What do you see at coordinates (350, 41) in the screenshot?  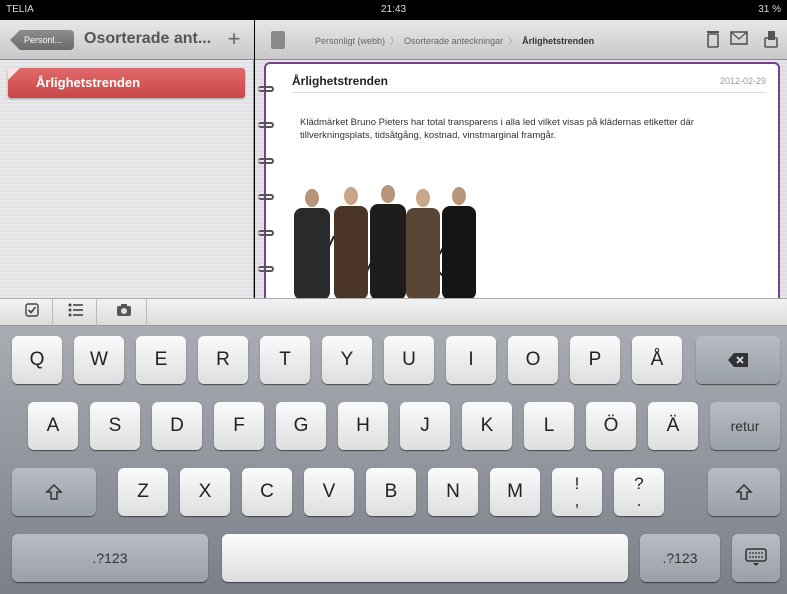 I see `breadcrumb-item-notebook: Personligt (webb)` at bounding box center [350, 41].